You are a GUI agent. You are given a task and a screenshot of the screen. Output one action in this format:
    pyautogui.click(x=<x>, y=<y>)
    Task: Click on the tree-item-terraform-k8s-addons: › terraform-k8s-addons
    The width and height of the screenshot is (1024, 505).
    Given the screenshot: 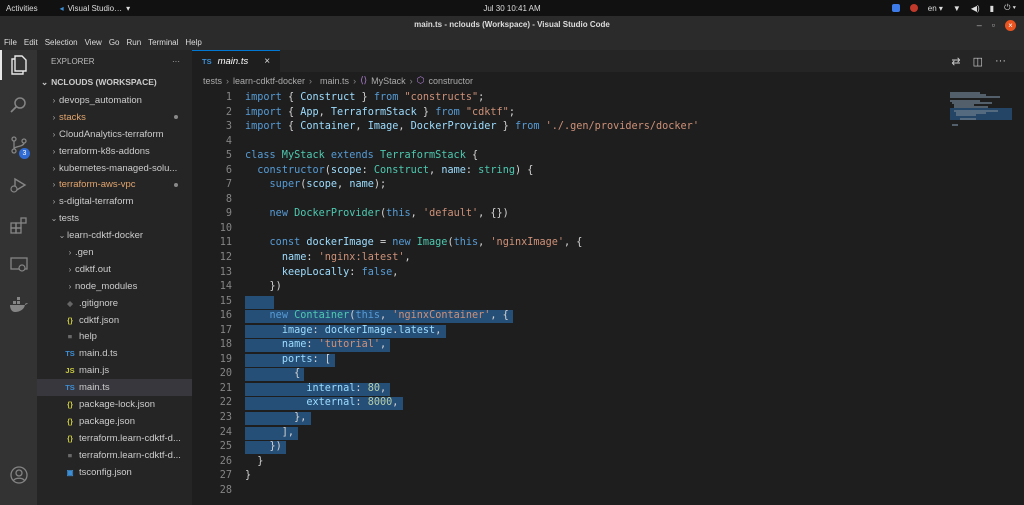 What is the action you would take?
    pyautogui.click(x=114, y=151)
    